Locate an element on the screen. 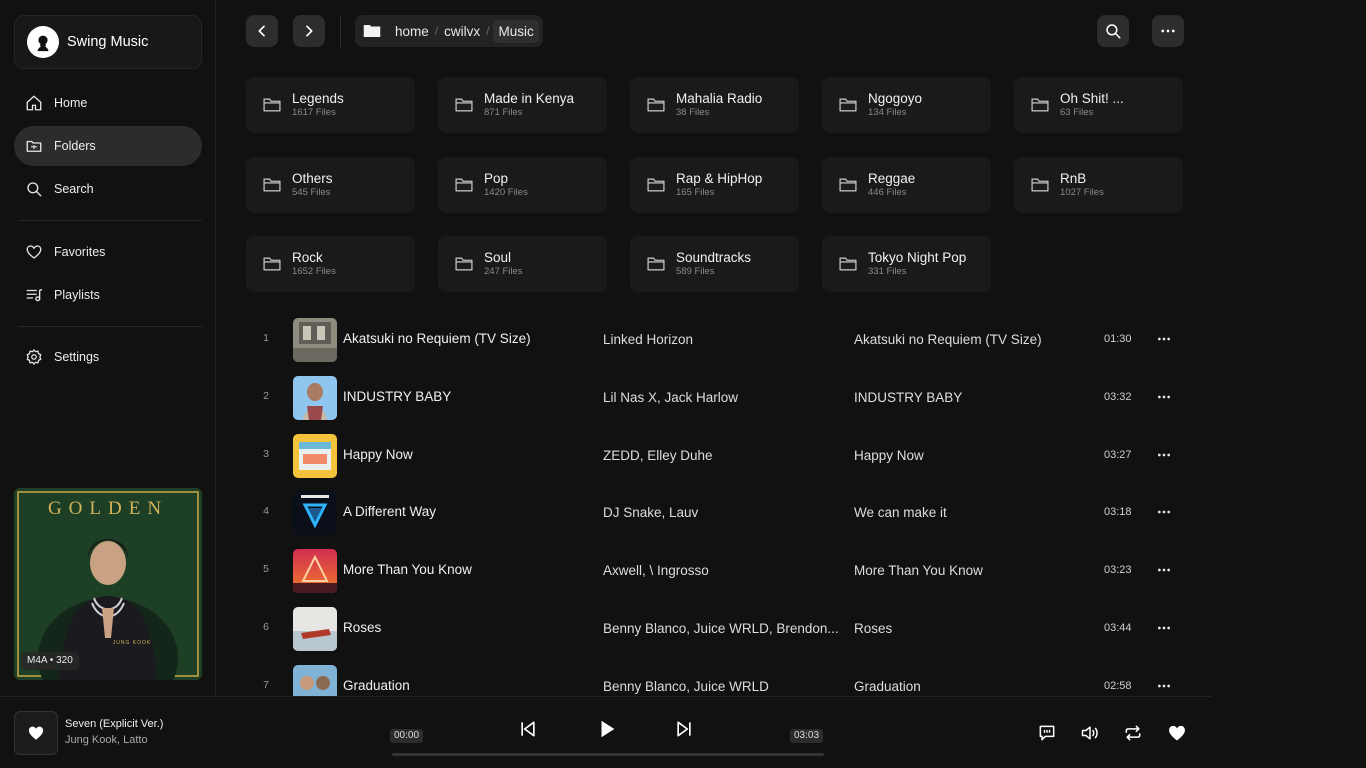  back-button is located at coordinates (262, 31).